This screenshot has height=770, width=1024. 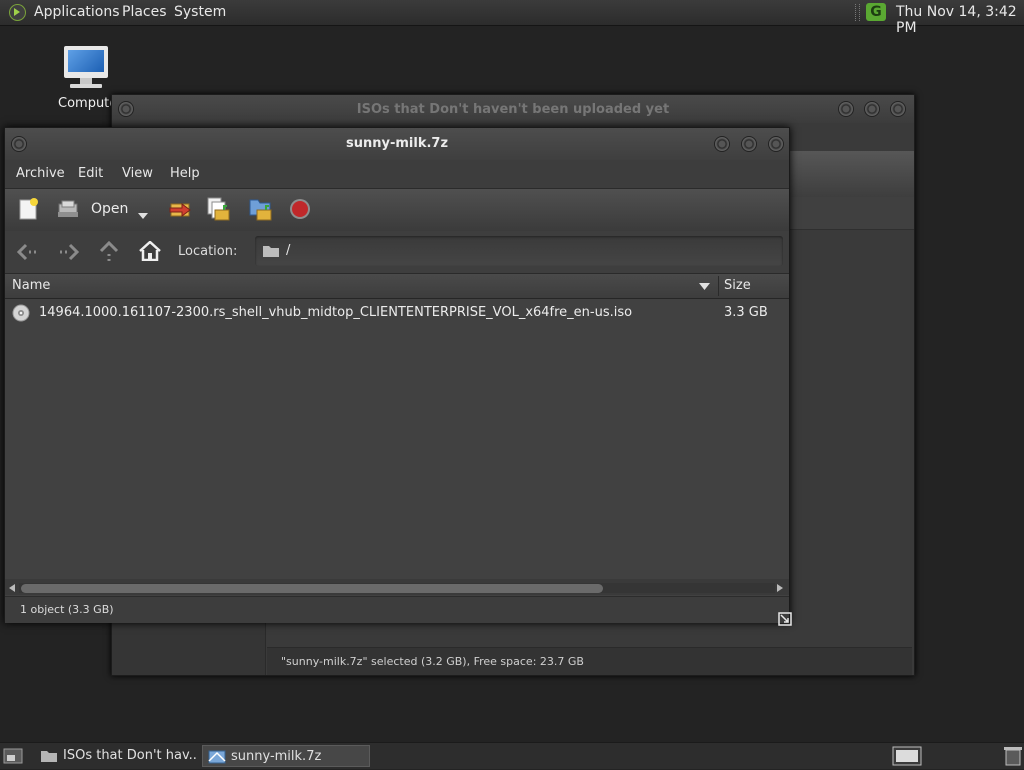 I want to click on file-size: 3.3 GB, so click(x=746, y=312).